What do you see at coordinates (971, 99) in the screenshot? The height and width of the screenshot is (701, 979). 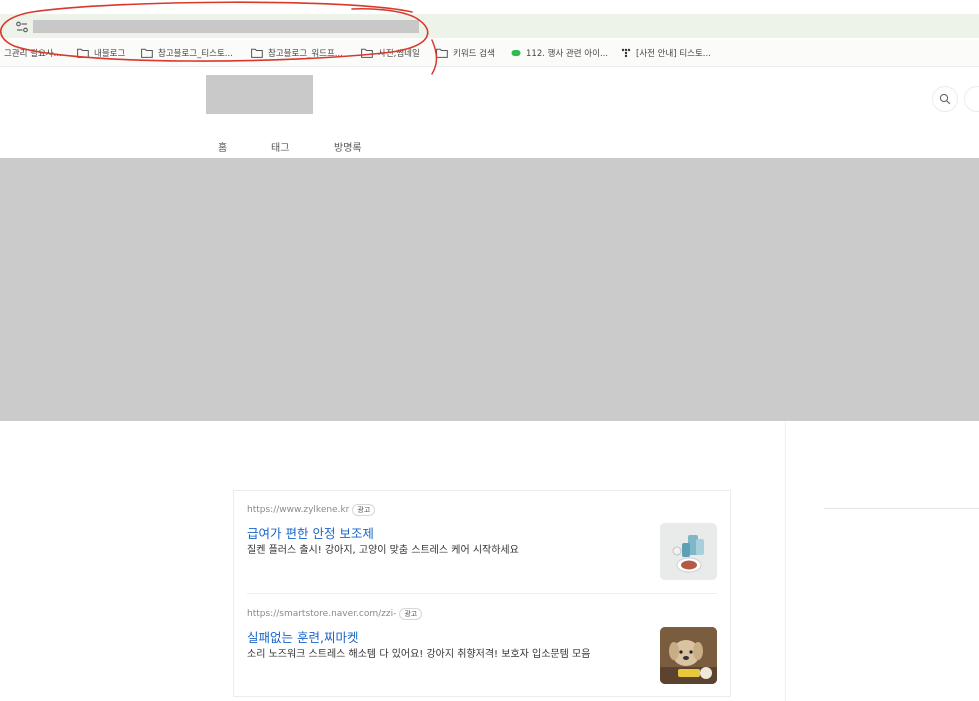 I see `menu-button` at bounding box center [971, 99].